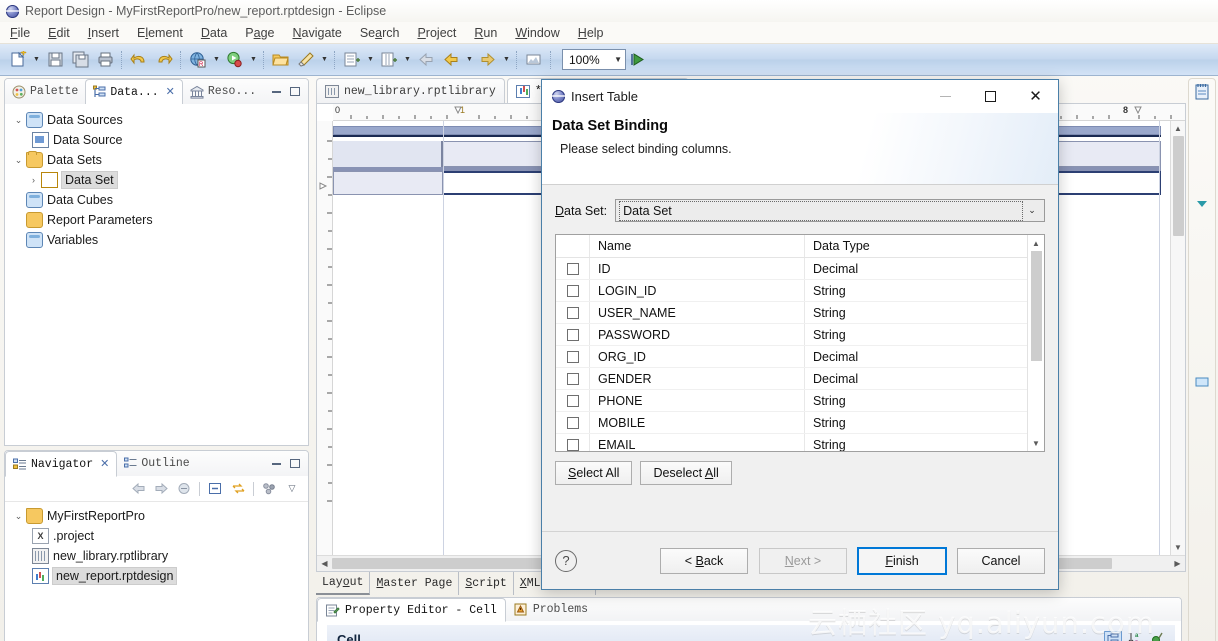  What do you see at coordinates (1177, 338) in the screenshot?
I see `editor-vertical-scrollbar: ▲ ▼` at bounding box center [1177, 338].